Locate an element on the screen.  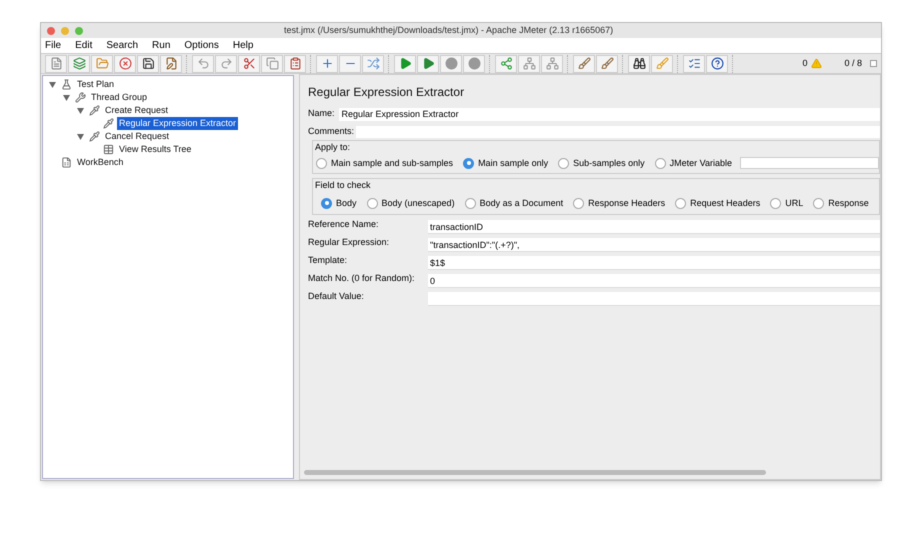
radio-label: Response is located at coordinates (848, 203).